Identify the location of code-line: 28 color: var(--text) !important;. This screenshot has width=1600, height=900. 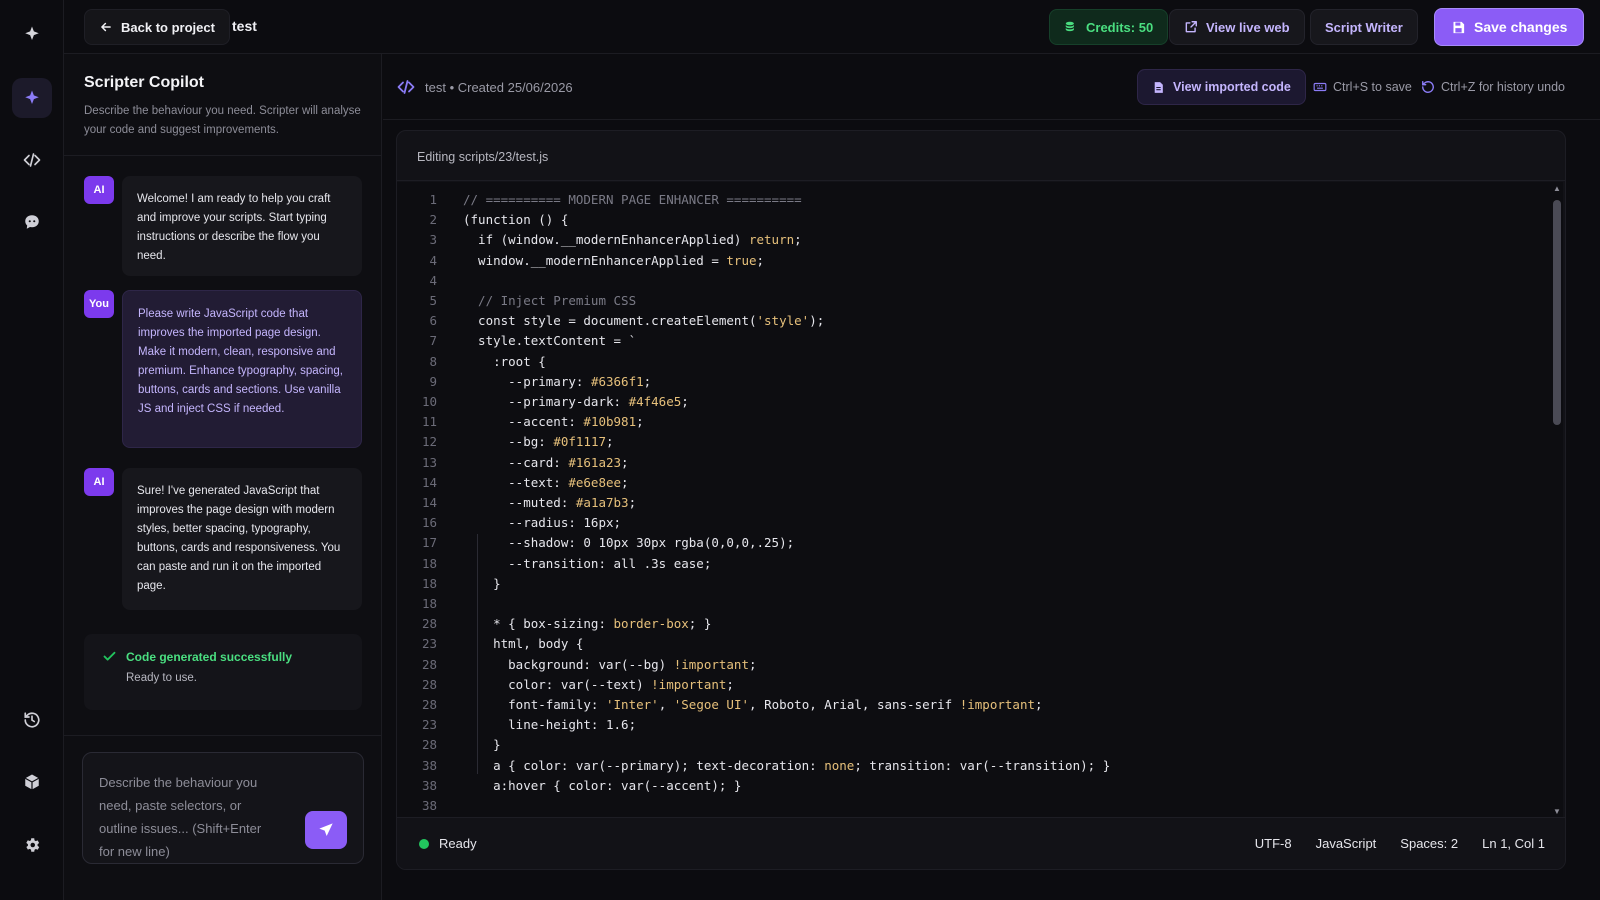
(972, 685).